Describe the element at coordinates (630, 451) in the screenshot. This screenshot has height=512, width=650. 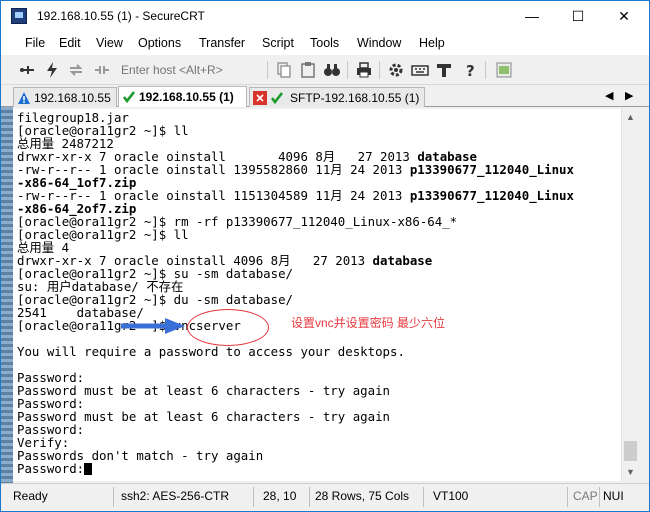
I see `scrollbar-thumb` at that location.